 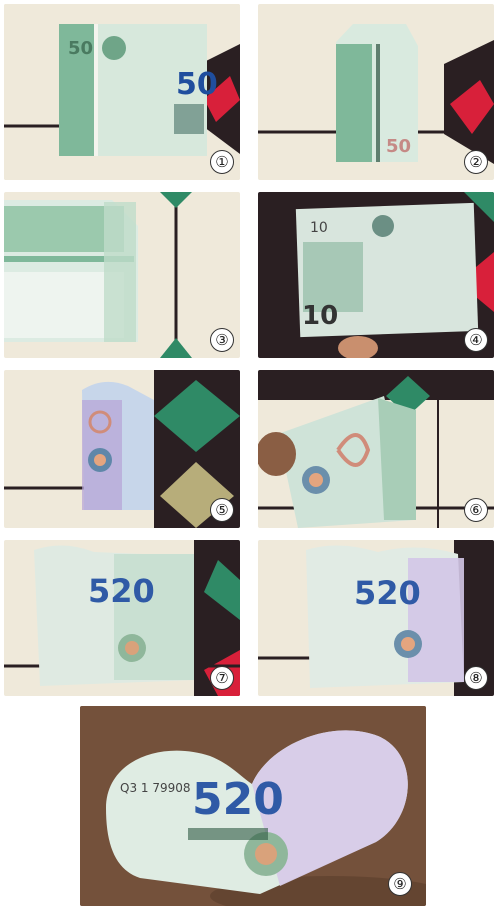 I want to click on note-value-text-2: 50, so click(x=398, y=146).